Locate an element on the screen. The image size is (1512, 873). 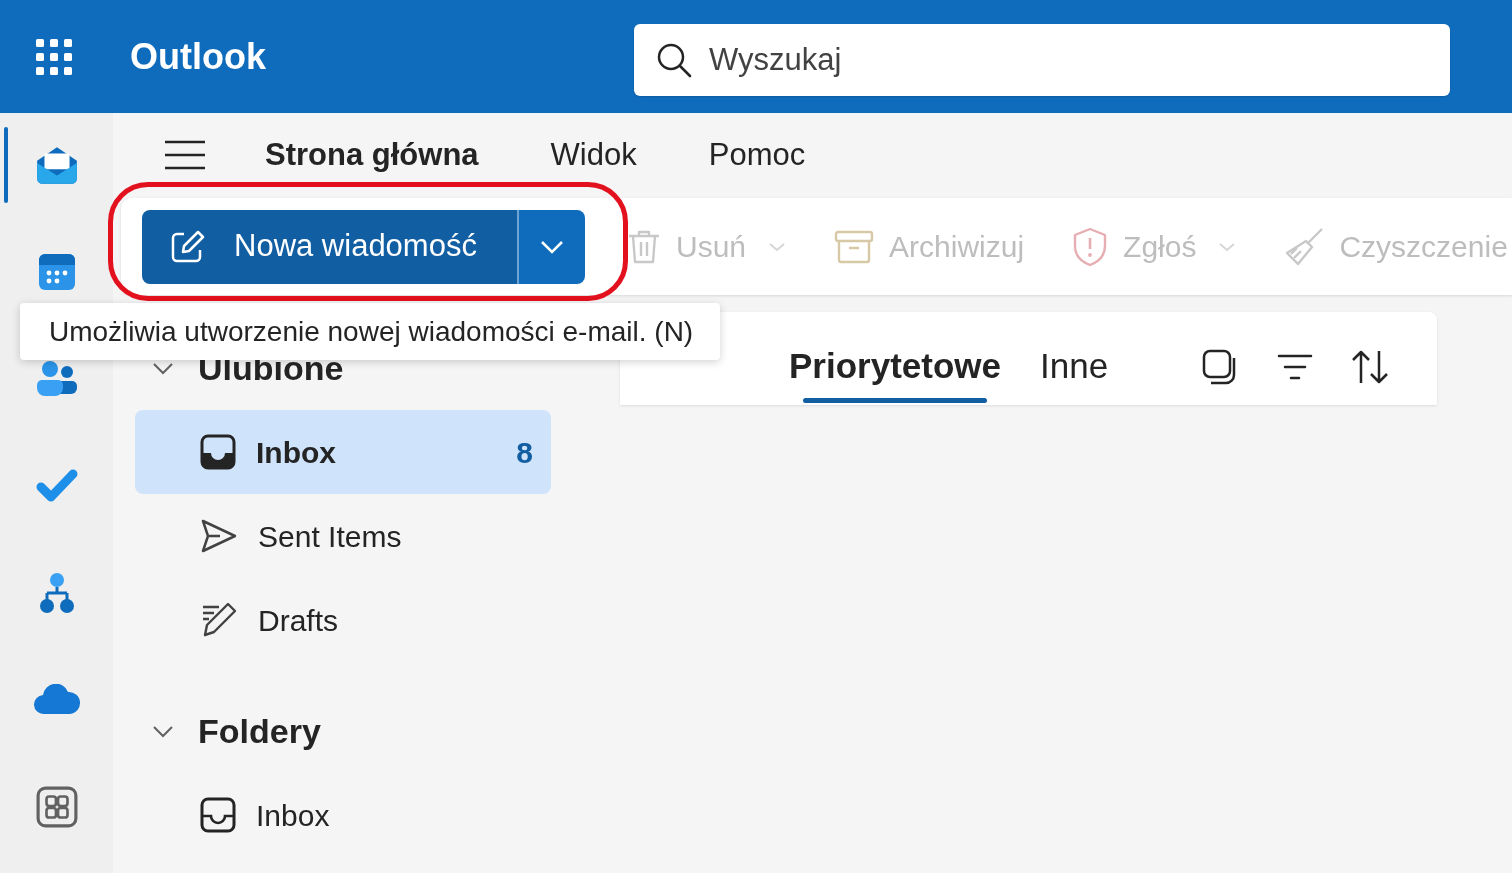
checkmark-icon is located at coordinates (56, 486).